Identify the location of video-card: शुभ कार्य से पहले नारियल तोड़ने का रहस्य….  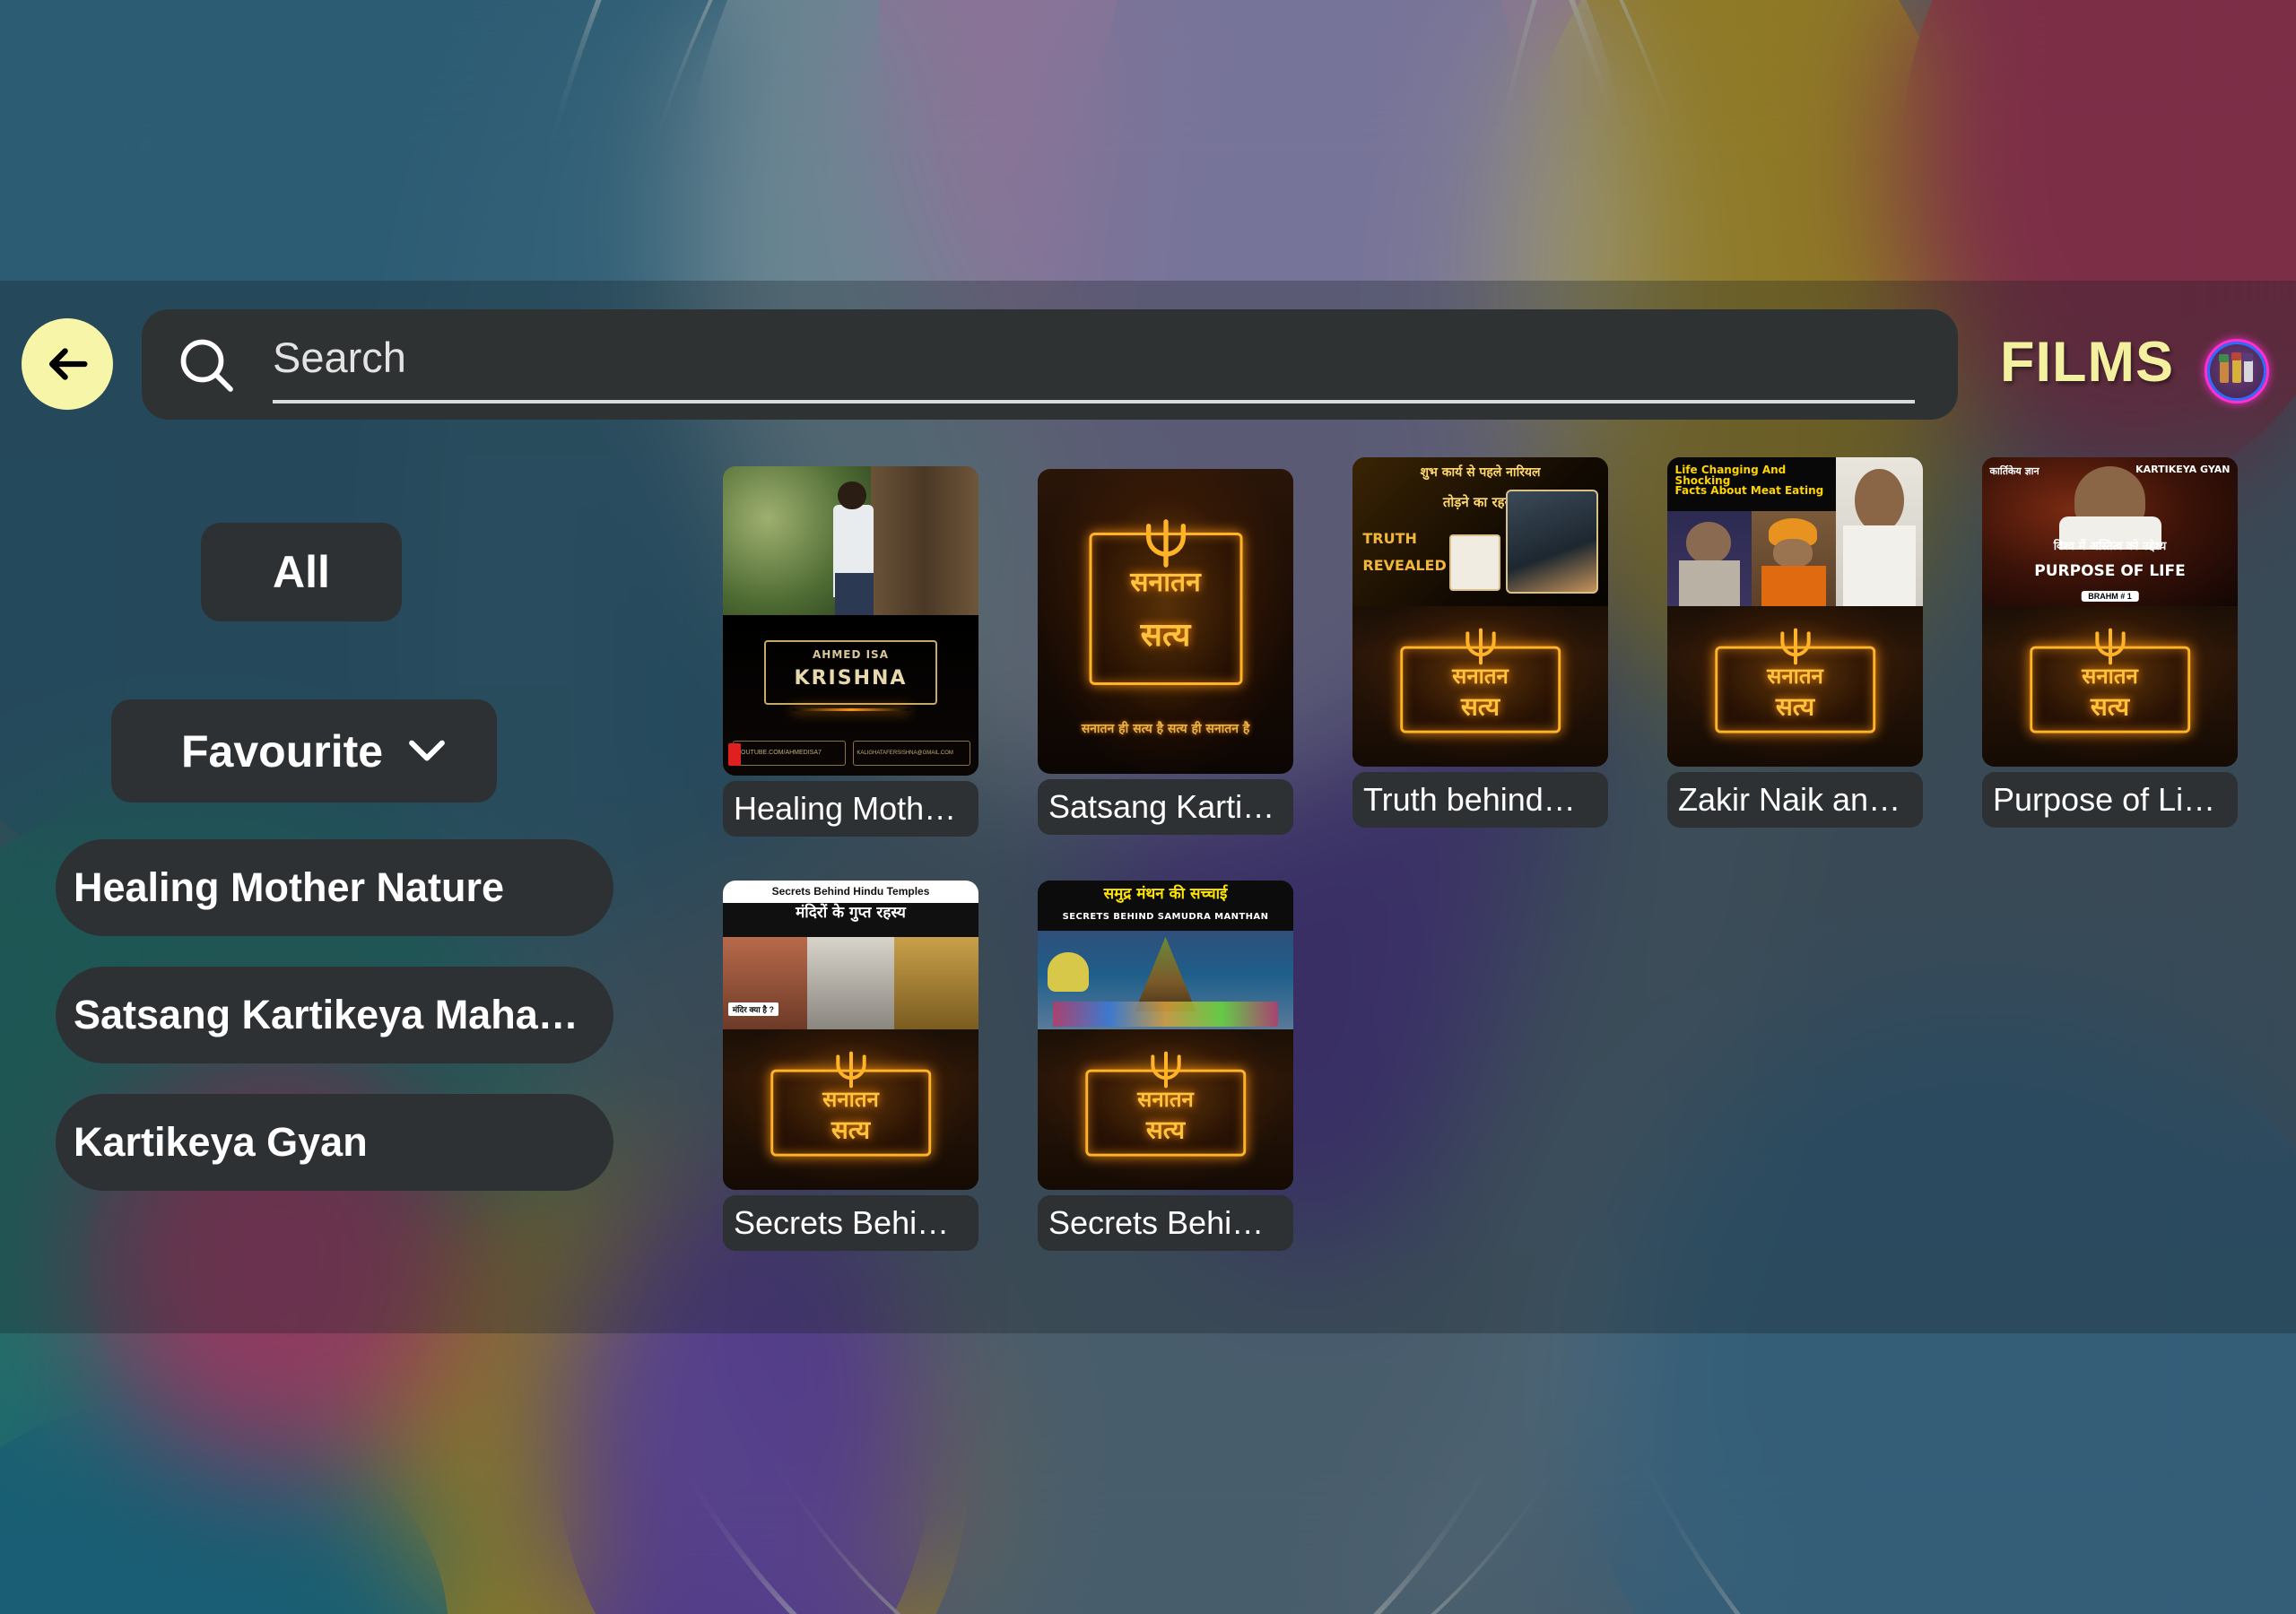
(1480, 642).